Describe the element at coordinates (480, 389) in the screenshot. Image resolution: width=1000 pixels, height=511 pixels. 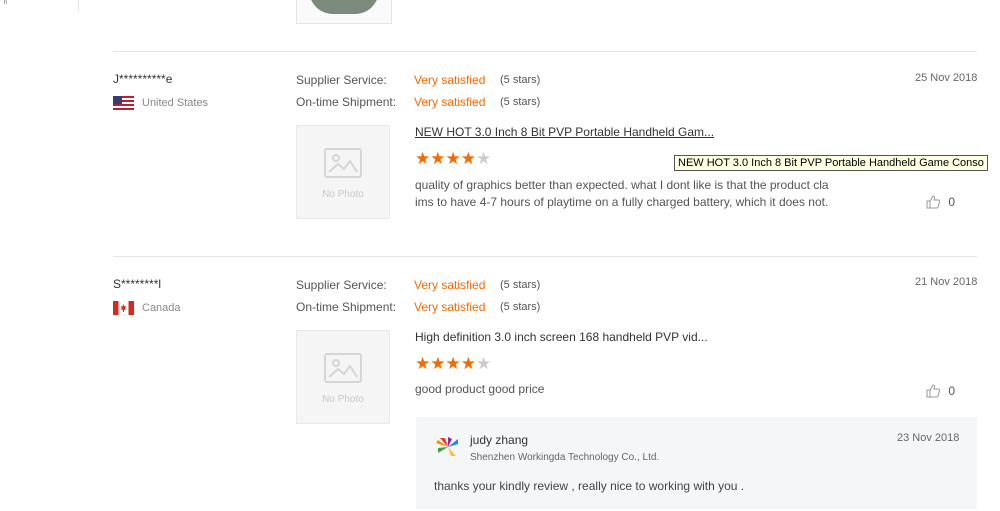
I see `review-text: good product good price` at that location.